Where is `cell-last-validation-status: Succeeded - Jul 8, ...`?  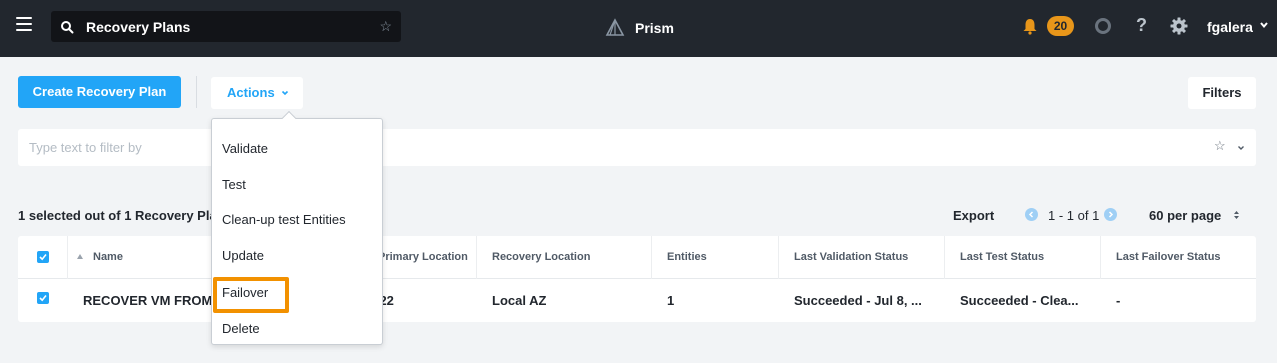
cell-last-validation-status: Succeeded - Jul 8, ... is located at coordinates (858, 300).